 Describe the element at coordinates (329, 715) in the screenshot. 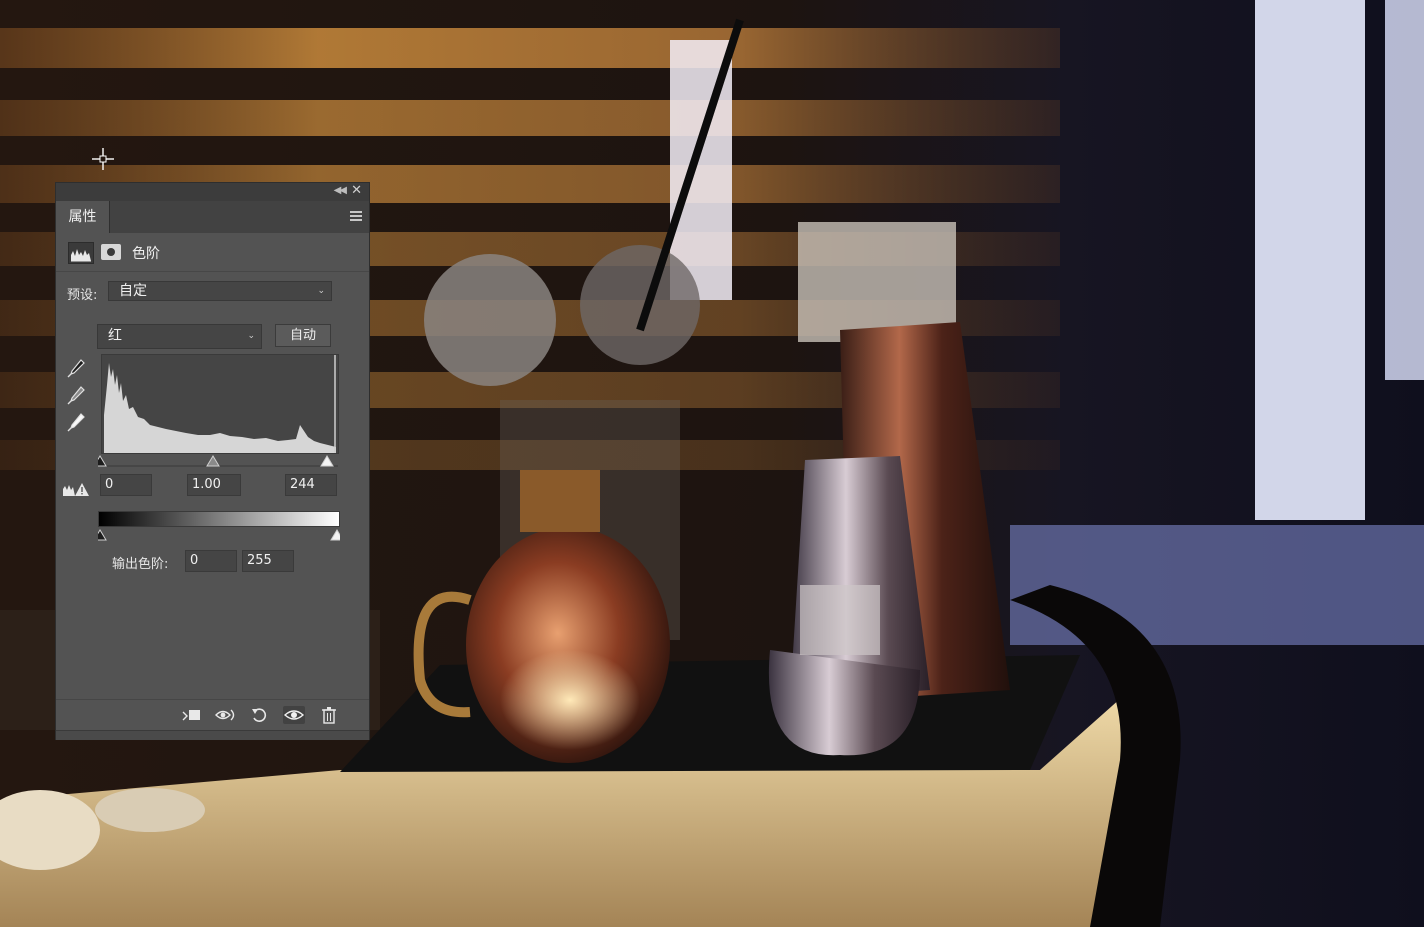

I see `trash-icon` at that location.